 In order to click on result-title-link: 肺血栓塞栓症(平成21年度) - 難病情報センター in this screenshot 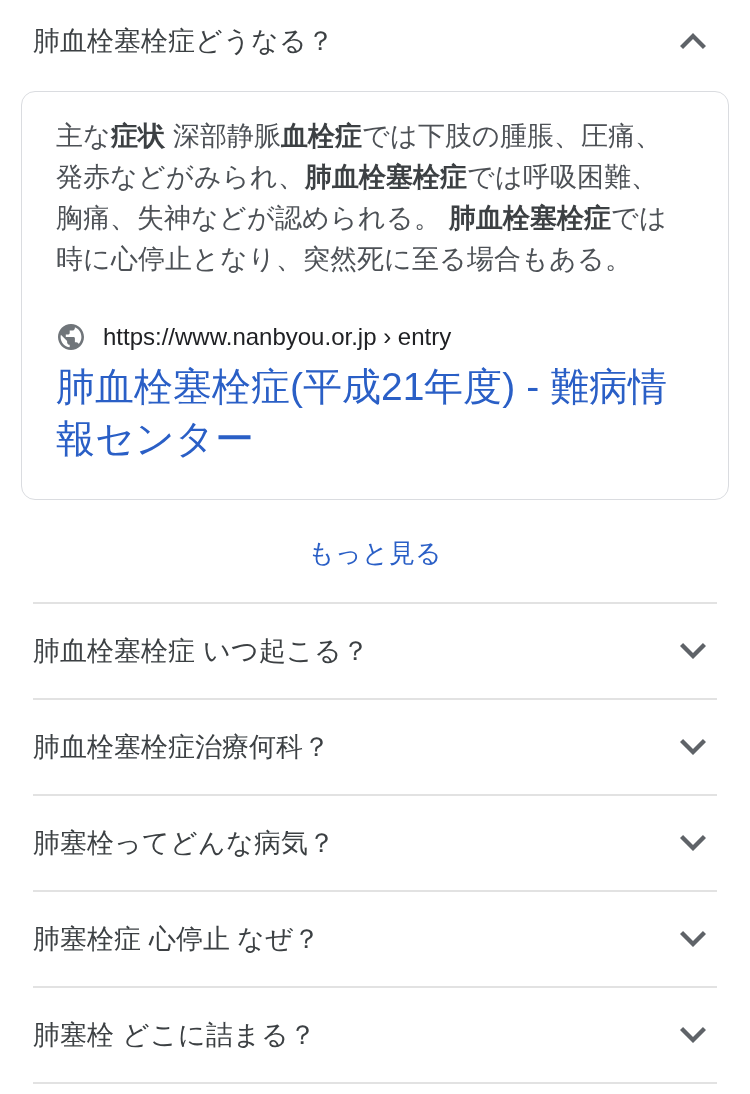, I will do `click(375, 413)`.